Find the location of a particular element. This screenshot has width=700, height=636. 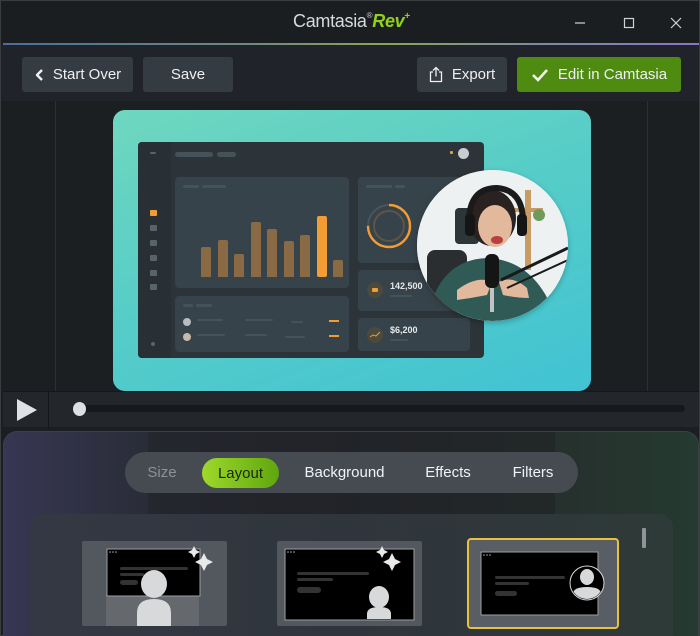

playback-bar is located at coordinates (351, 409).